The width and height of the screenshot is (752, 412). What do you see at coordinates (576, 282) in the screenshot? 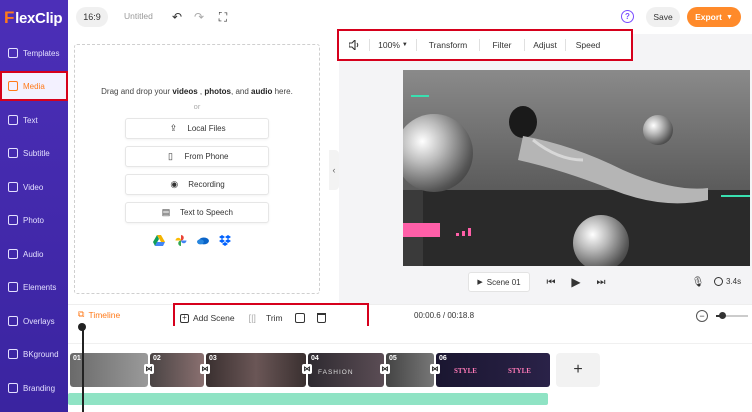
I see `play-icon: ▶` at bounding box center [576, 282].